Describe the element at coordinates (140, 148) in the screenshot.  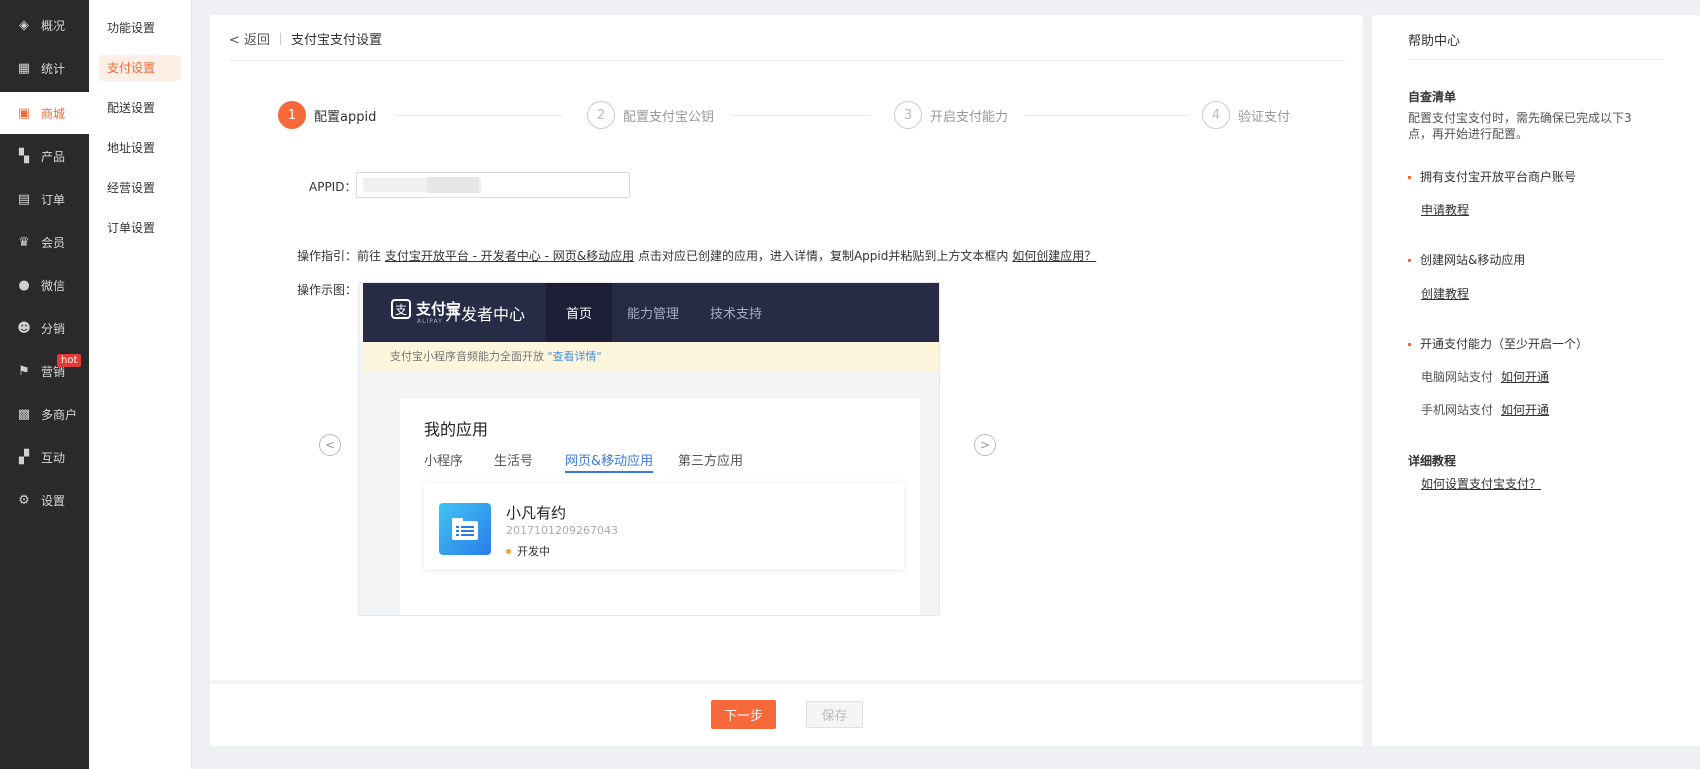
I see `subnav-address-settings: 地址设置` at that location.